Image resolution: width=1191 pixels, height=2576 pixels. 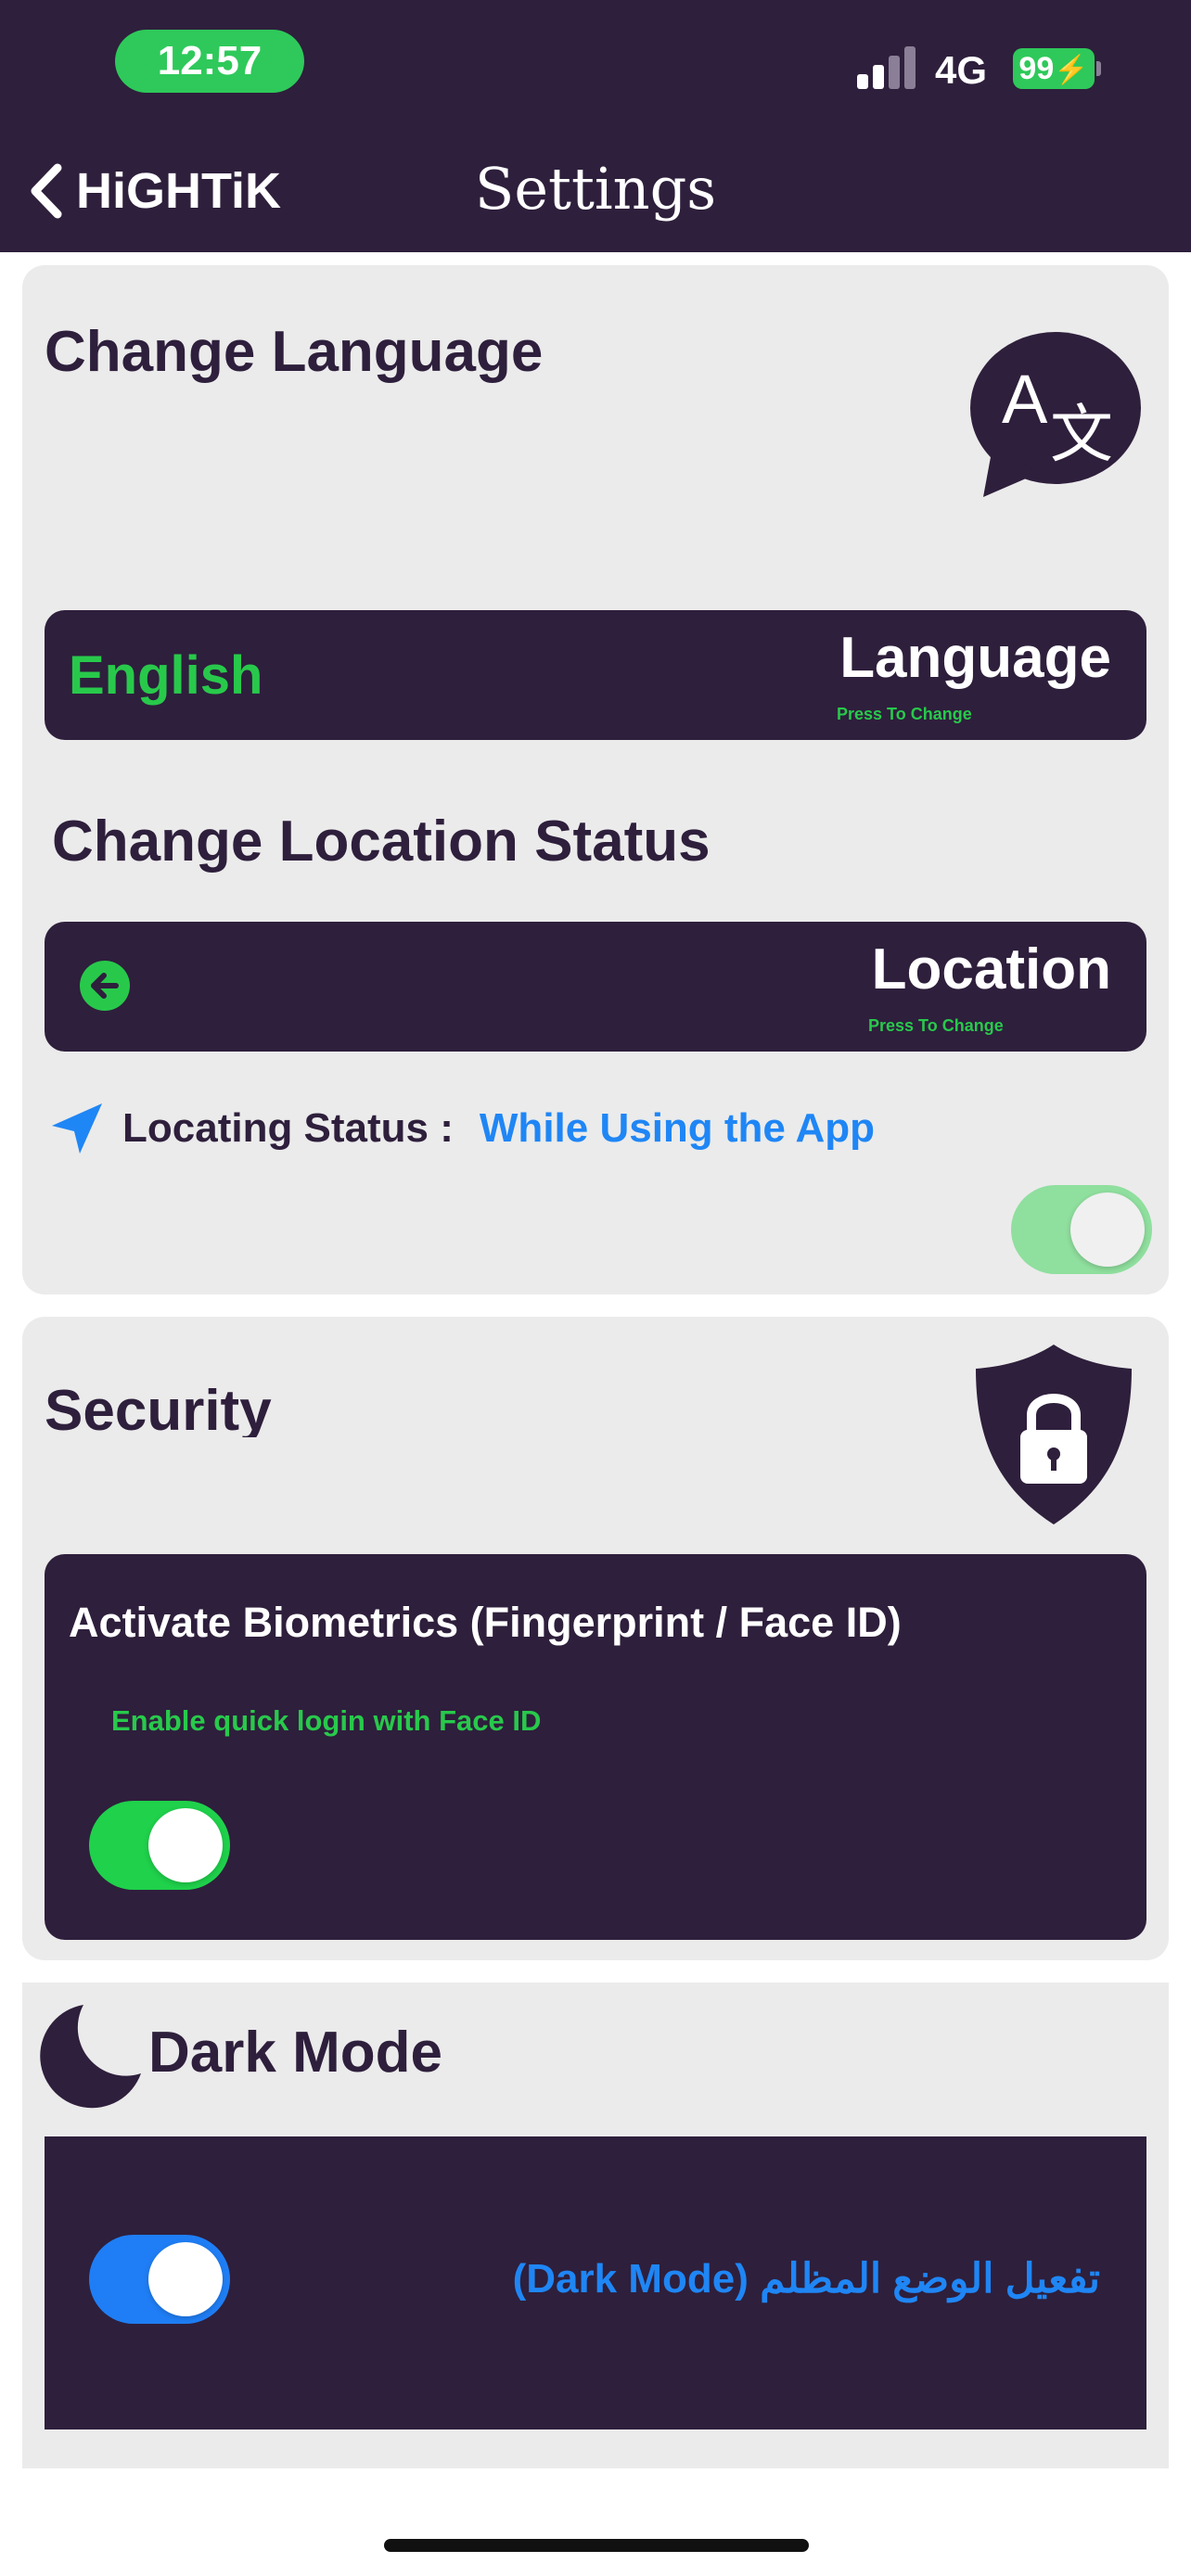 I want to click on status-time: 12:57, so click(x=209, y=61).